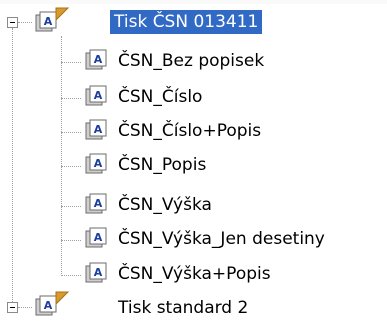 Image resolution: width=387 pixels, height=329 pixels. I want to click on tree-item-csn-vyska-popis: ČSN_Výška+Popis, so click(194, 274).